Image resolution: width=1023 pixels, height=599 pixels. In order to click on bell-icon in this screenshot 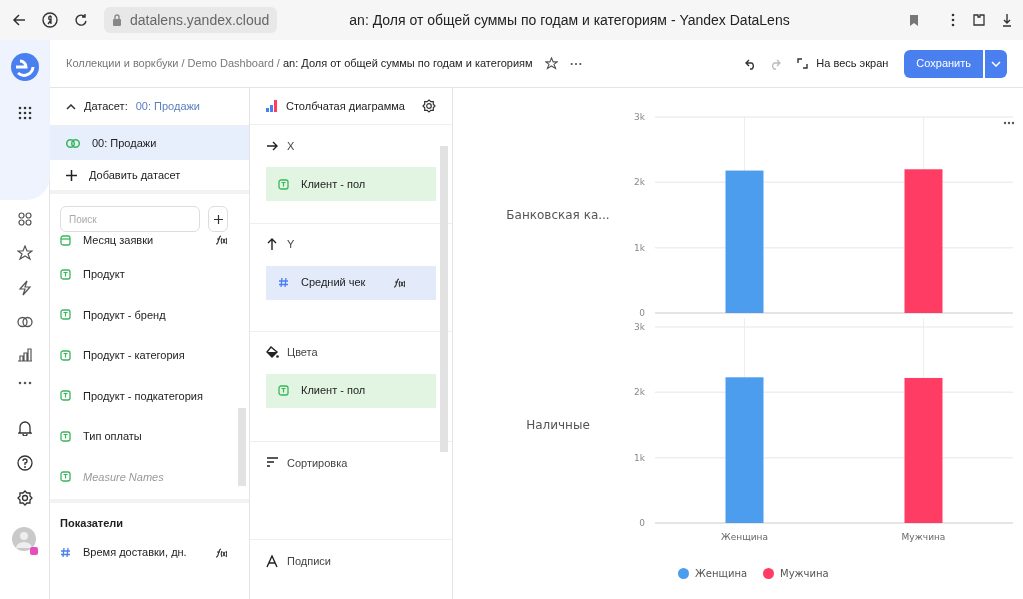, I will do `click(24, 428)`.